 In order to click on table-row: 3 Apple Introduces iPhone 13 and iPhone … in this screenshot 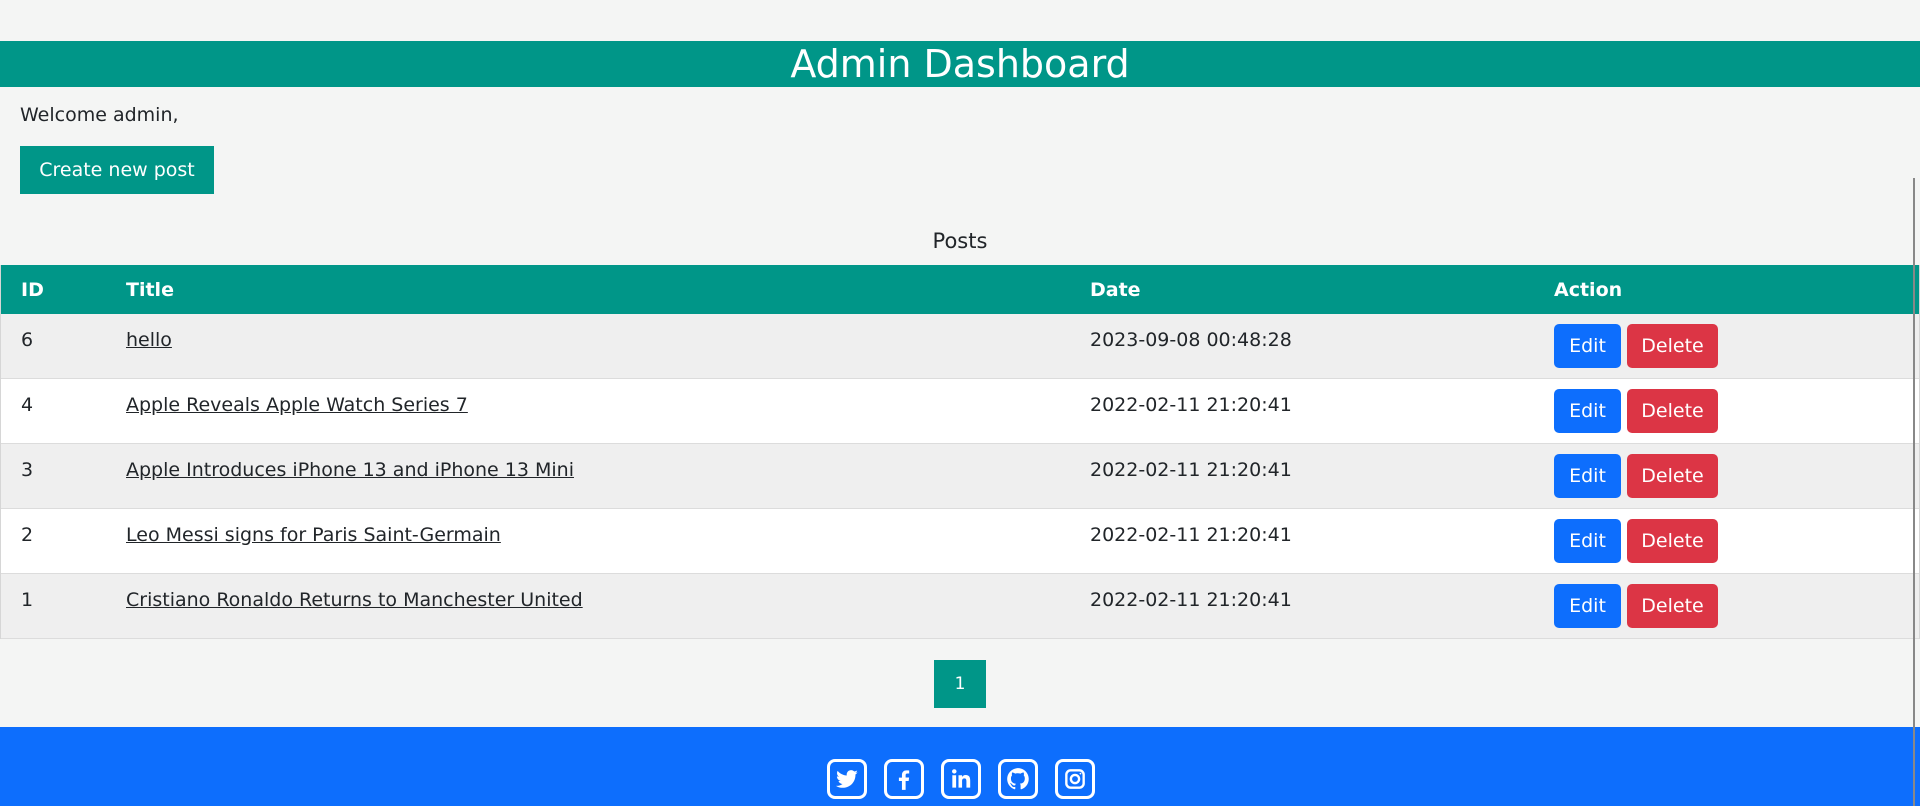, I will do `click(960, 476)`.